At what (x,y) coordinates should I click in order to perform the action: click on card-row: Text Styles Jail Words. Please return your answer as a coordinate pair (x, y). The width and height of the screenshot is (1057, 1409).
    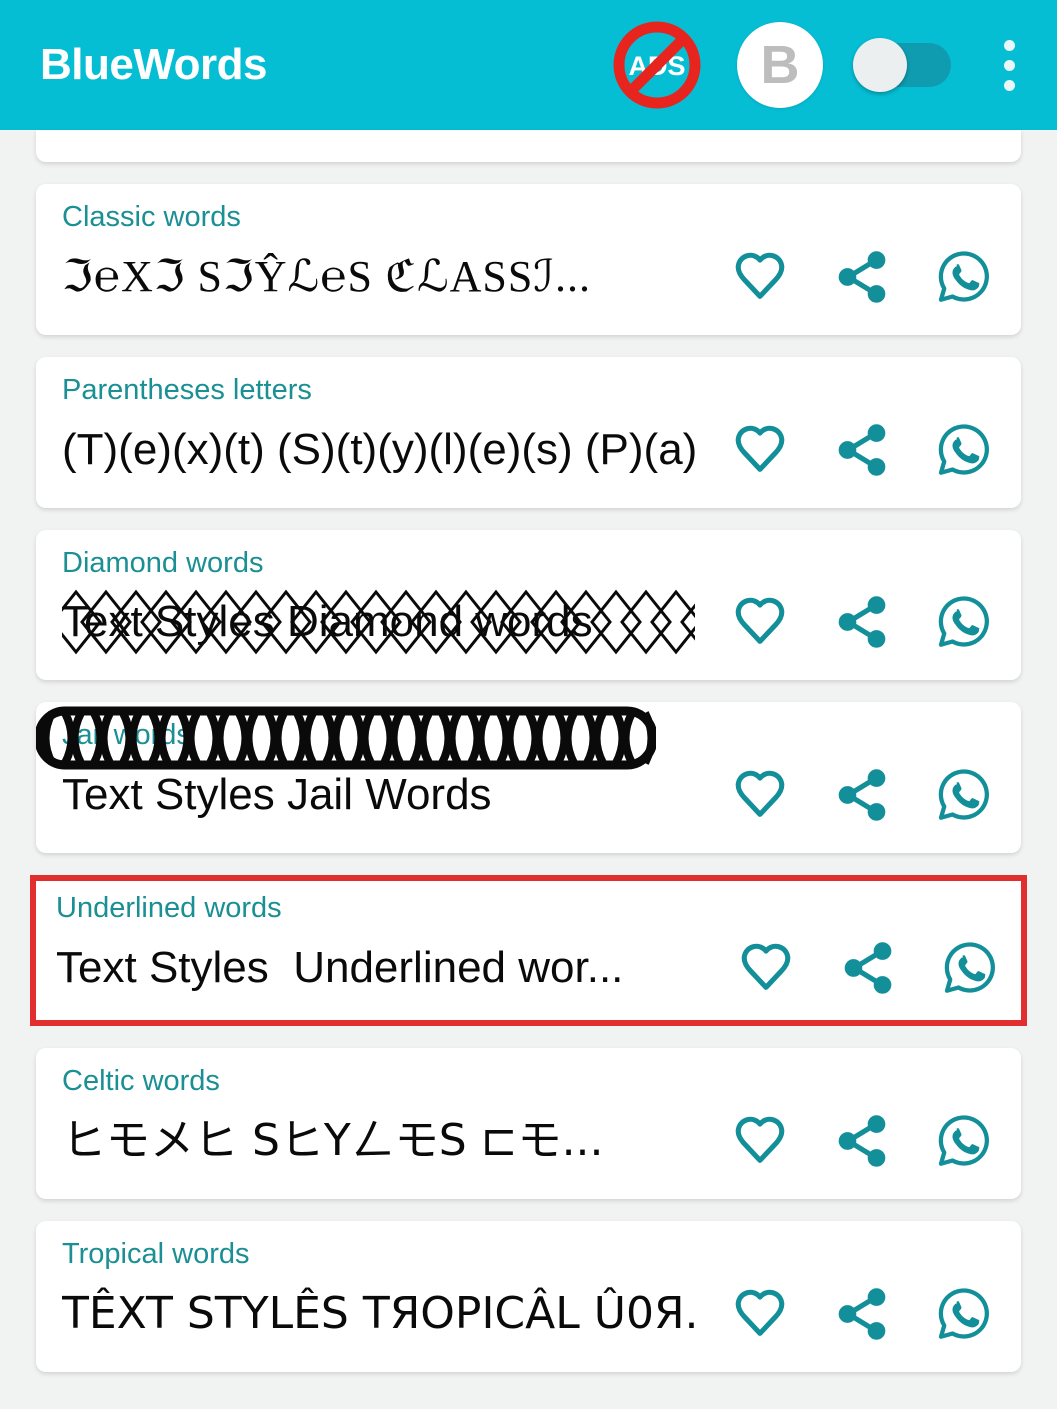
    Looking at the image, I should click on (514, 777).